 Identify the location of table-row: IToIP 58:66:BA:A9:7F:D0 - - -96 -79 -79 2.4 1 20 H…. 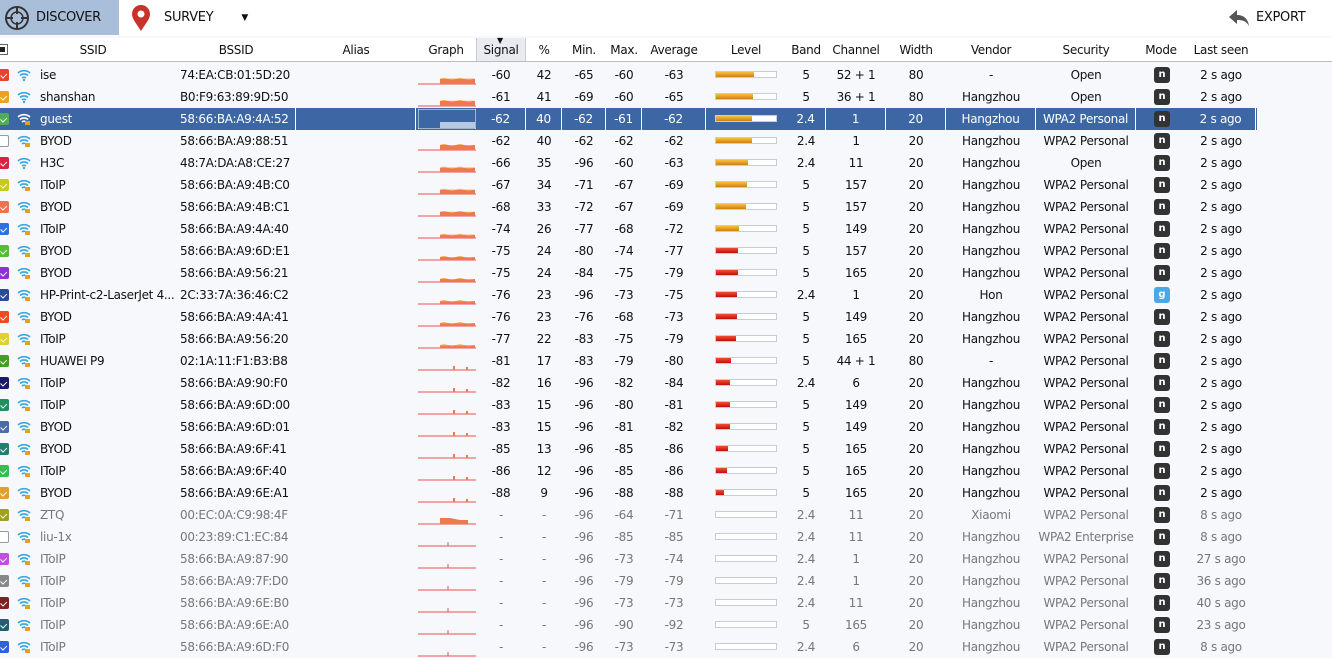
(666, 581).